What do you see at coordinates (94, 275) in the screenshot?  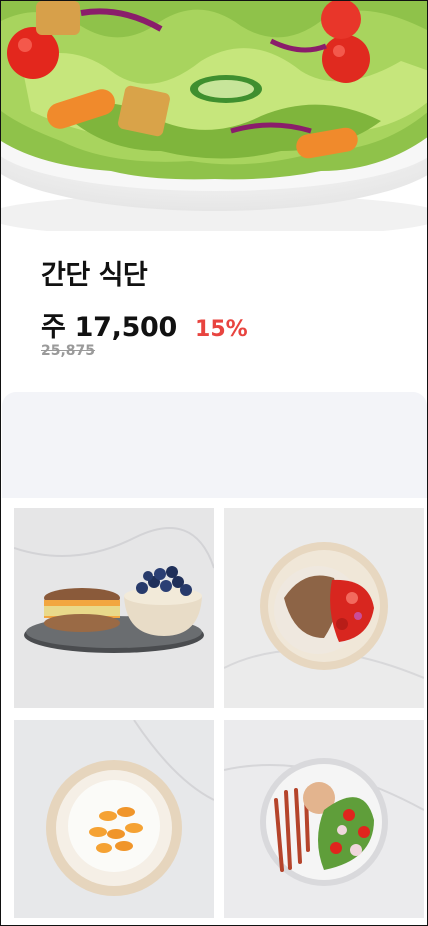 I see `product-title: 간단 식단` at bounding box center [94, 275].